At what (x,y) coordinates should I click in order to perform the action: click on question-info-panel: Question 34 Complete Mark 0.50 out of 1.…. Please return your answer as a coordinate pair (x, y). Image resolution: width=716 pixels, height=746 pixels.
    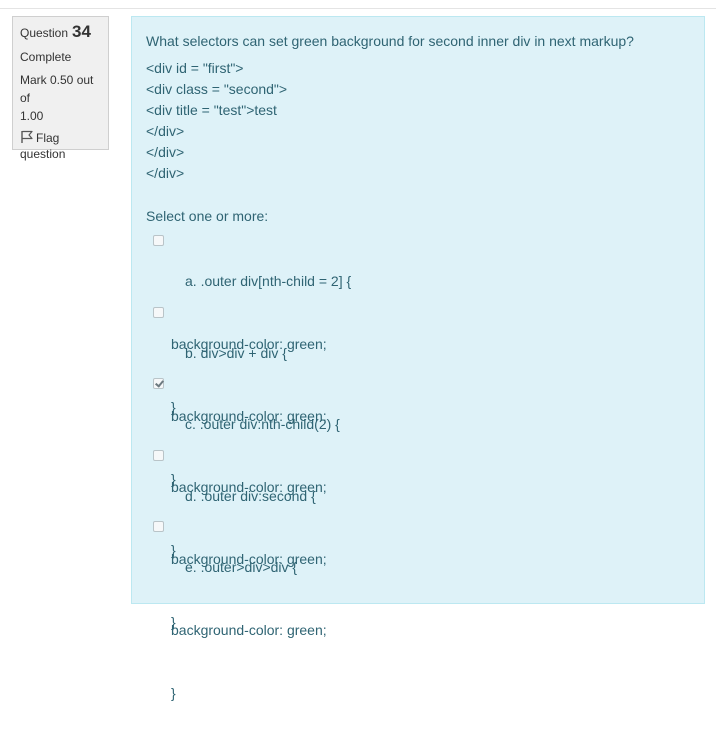
    Looking at the image, I should click on (60, 88).